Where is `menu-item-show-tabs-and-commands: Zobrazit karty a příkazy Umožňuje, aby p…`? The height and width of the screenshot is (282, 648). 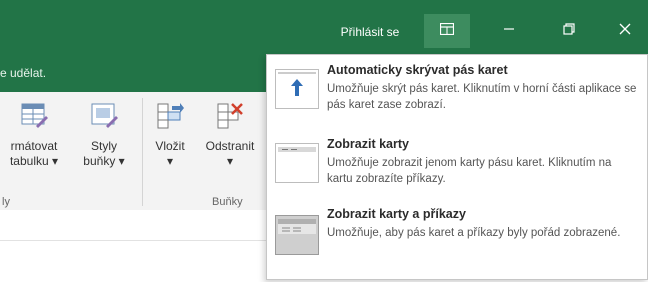
menu-item-show-tabs-and-commands: Zobrazit karty a příkazy Umožňuje, aby p… is located at coordinates (457, 239).